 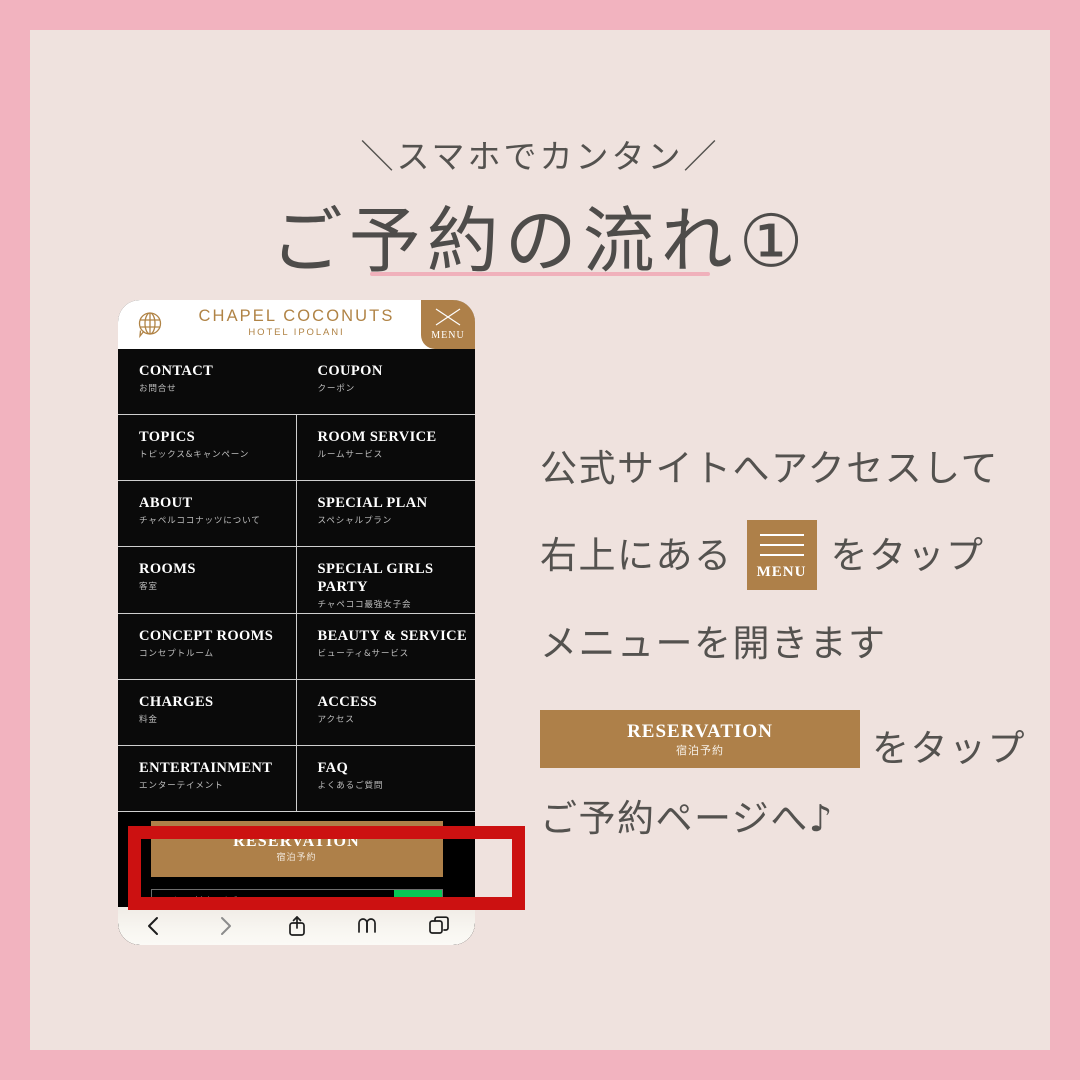 I want to click on menu-row: CHARGES 料金 ACCESS アクセス, so click(x=297, y=712).